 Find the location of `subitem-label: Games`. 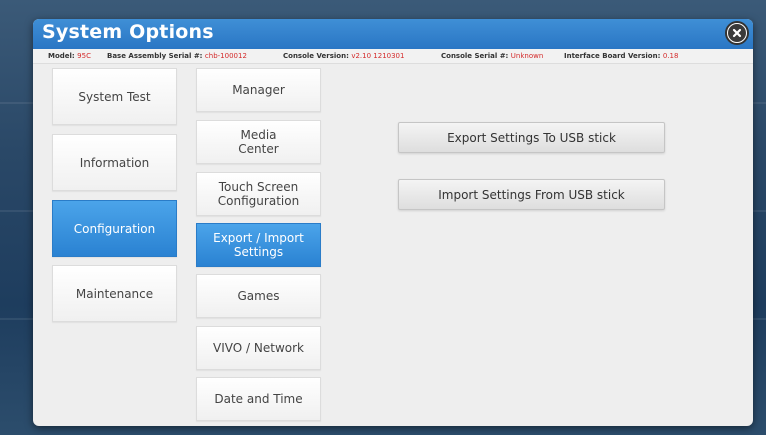

subitem-label: Games is located at coordinates (258, 296).